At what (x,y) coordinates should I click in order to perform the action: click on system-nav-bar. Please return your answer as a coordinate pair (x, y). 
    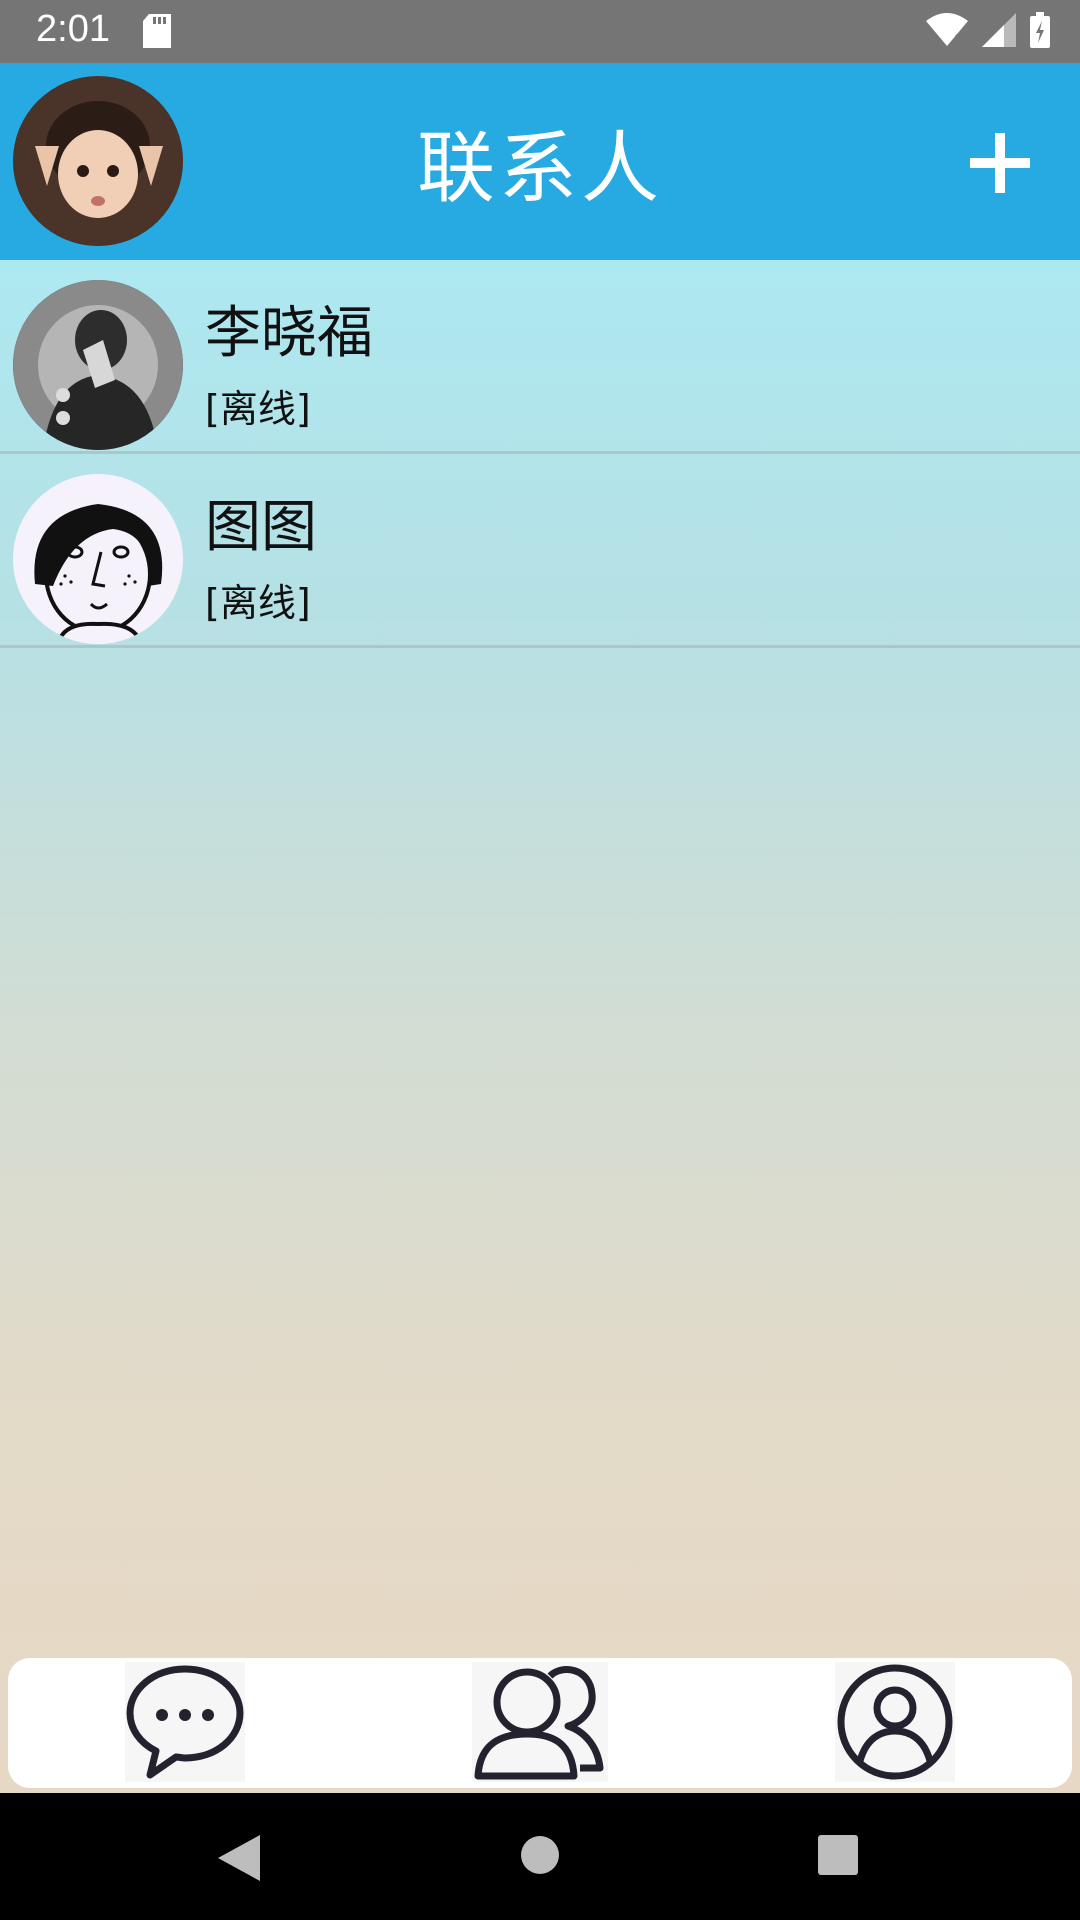
    Looking at the image, I should click on (540, 1857).